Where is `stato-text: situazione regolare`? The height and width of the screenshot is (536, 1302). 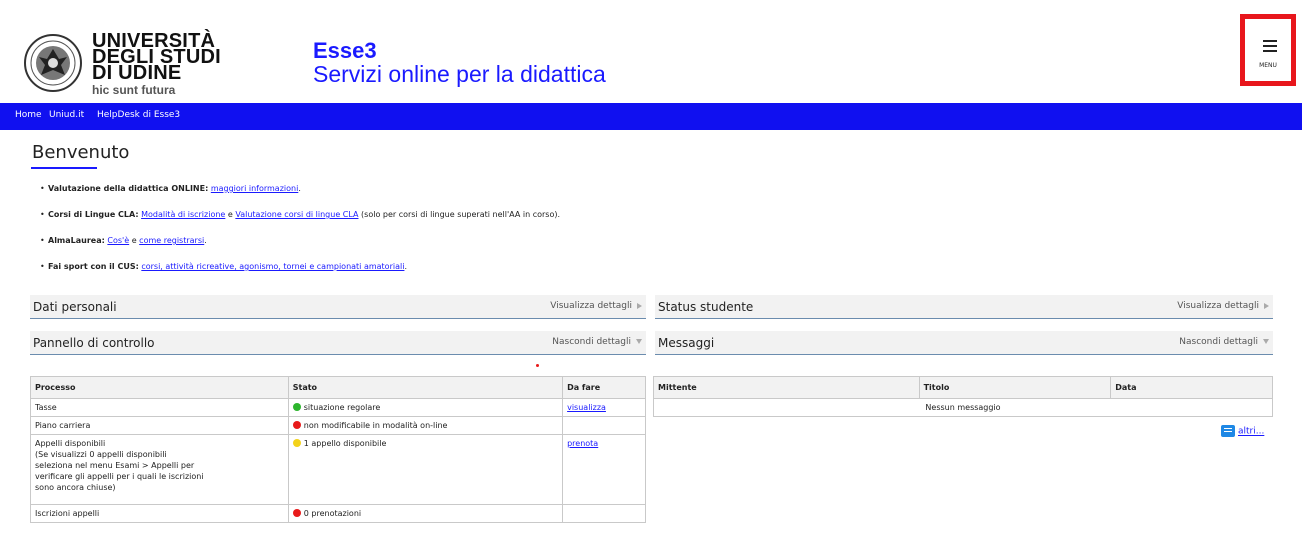 stato-text: situazione regolare is located at coordinates (342, 407).